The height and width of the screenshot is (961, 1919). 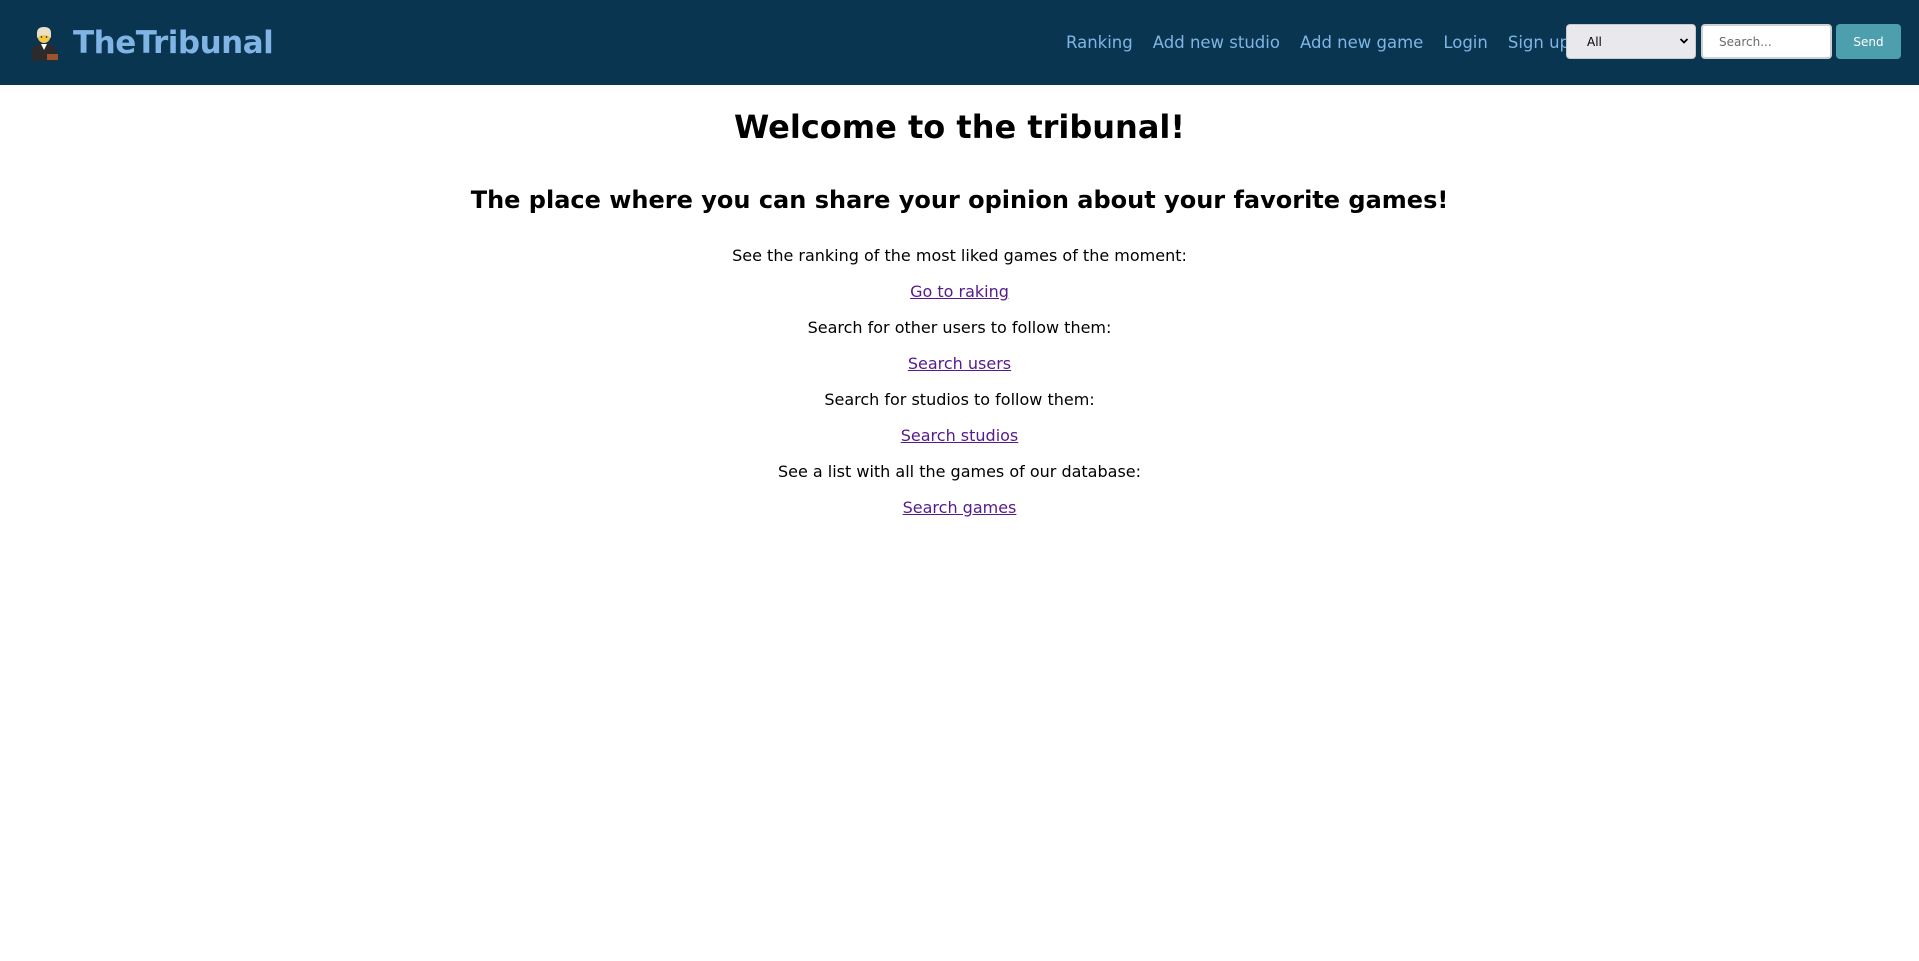 What do you see at coordinates (1465, 42) in the screenshot?
I see `nav-login: Login` at bounding box center [1465, 42].